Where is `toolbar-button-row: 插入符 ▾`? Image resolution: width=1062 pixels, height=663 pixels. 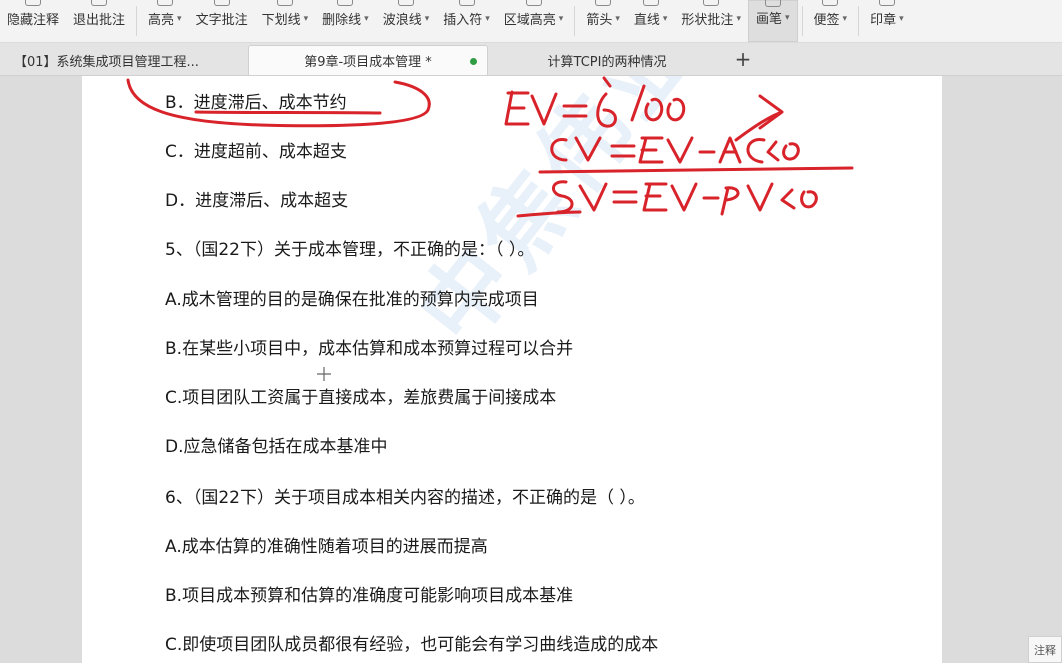 toolbar-button-row: 插入符 ▾ is located at coordinates (466, 25).